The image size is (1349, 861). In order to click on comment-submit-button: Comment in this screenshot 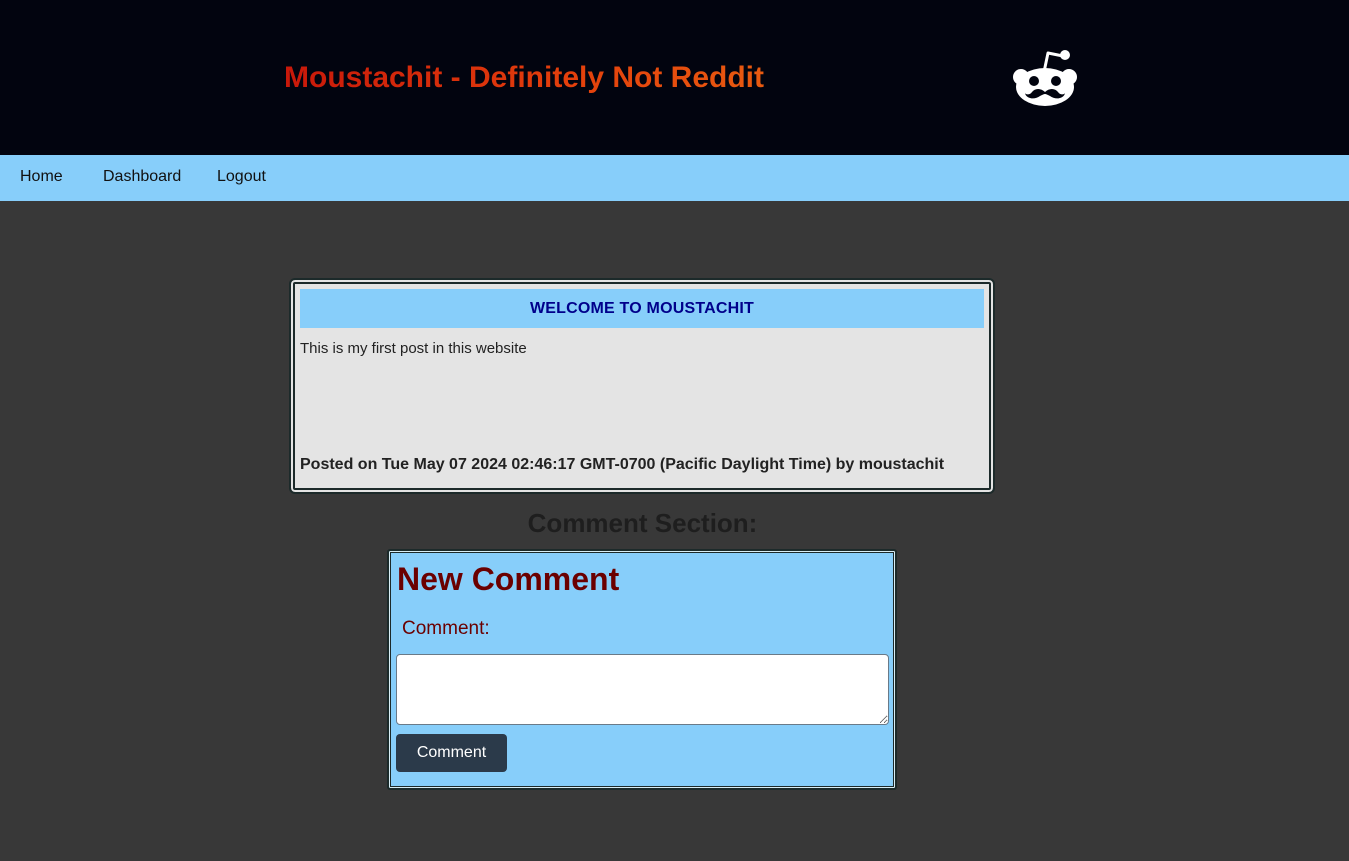, I will do `click(451, 753)`.